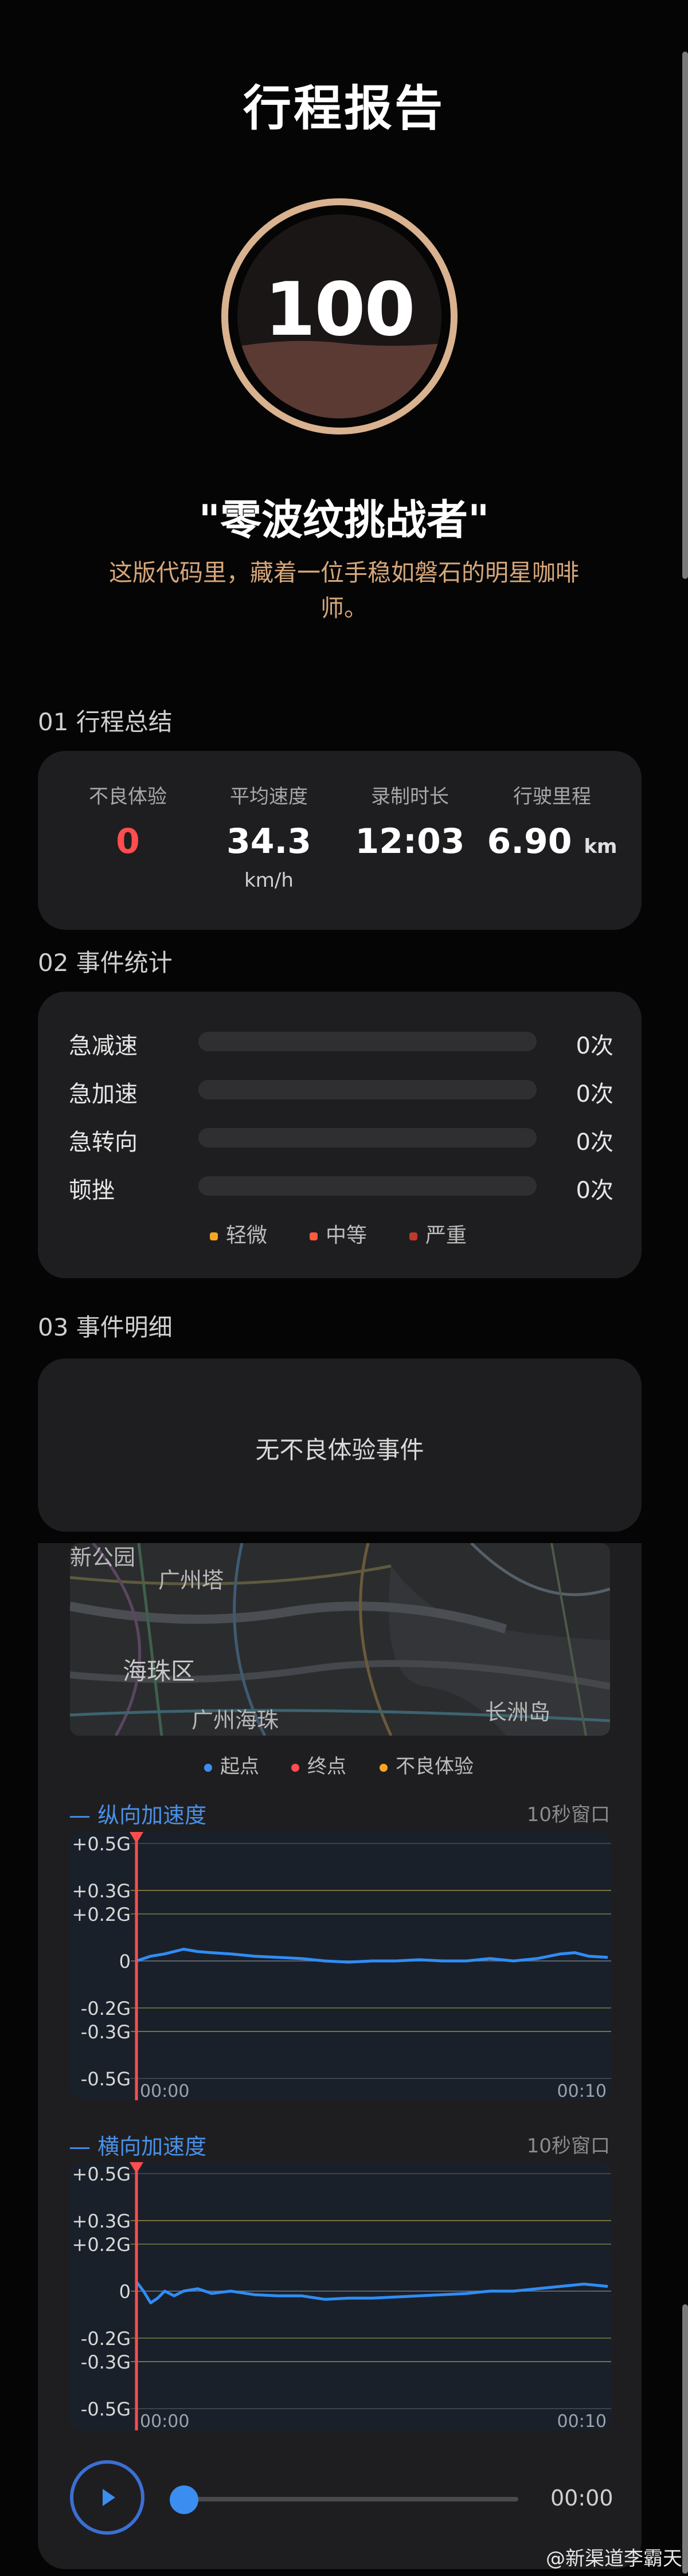 The width and height of the screenshot is (688, 2576). Describe the element at coordinates (105, 1327) in the screenshot. I see `details-section-title: 03 事件明细` at that location.